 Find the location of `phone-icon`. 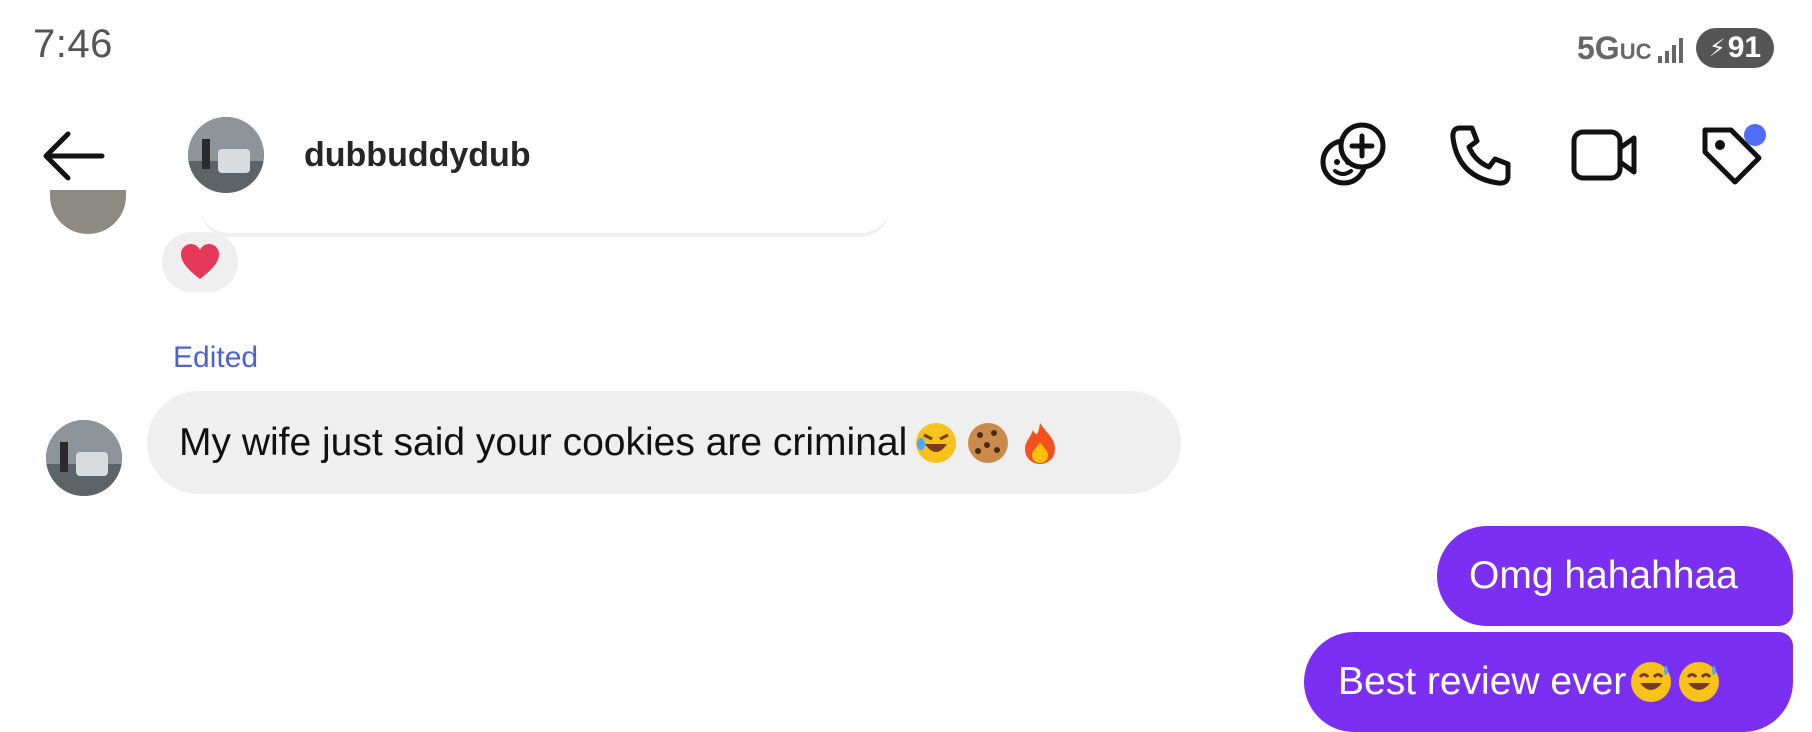

phone-icon is located at coordinates (1480, 155).